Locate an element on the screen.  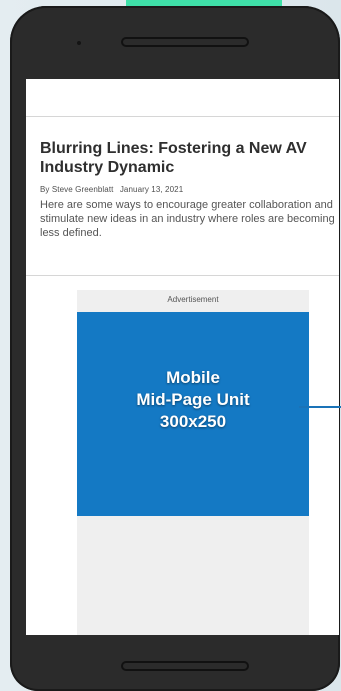
callout-connector-line is located at coordinates (320, 407).